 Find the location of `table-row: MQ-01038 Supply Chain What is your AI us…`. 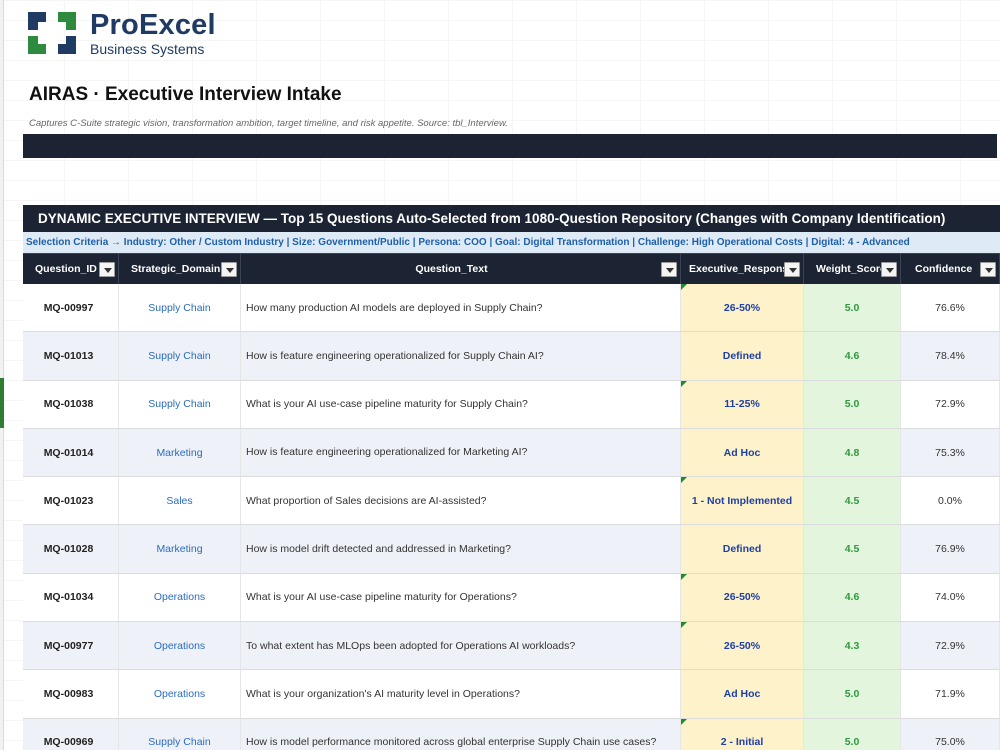

table-row: MQ-01038 Supply Chain What is your AI us… is located at coordinates (511, 404).